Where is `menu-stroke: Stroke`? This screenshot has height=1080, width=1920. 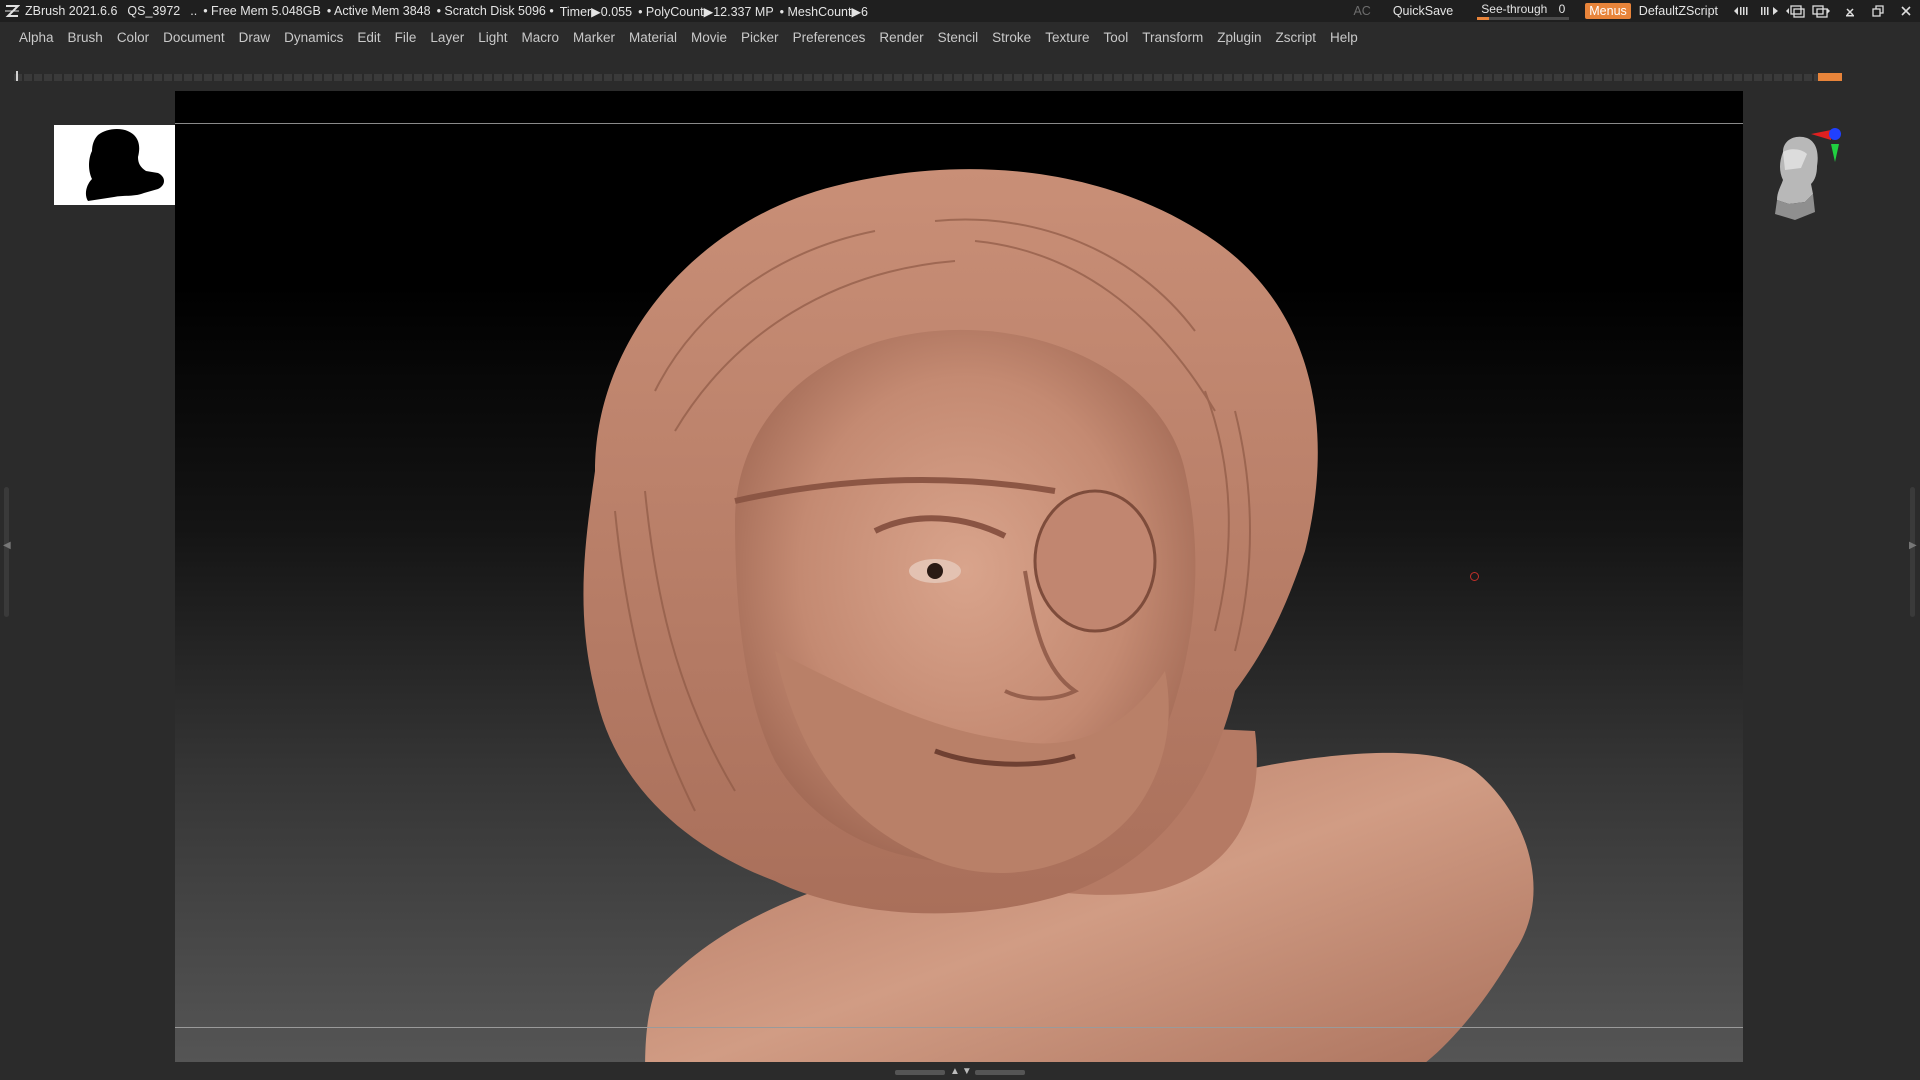 menu-stroke: Stroke is located at coordinates (1011, 37).